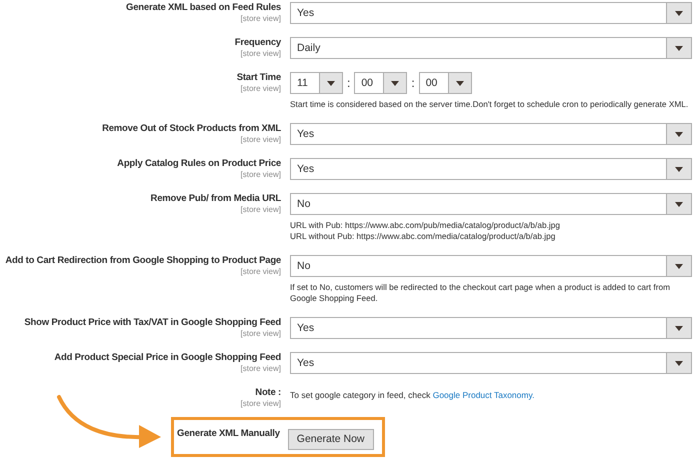 This screenshot has height=462, width=700. Describe the element at coordinates (331, 439) in the screenshot. I see `generate-button: Generate Now` at that location.